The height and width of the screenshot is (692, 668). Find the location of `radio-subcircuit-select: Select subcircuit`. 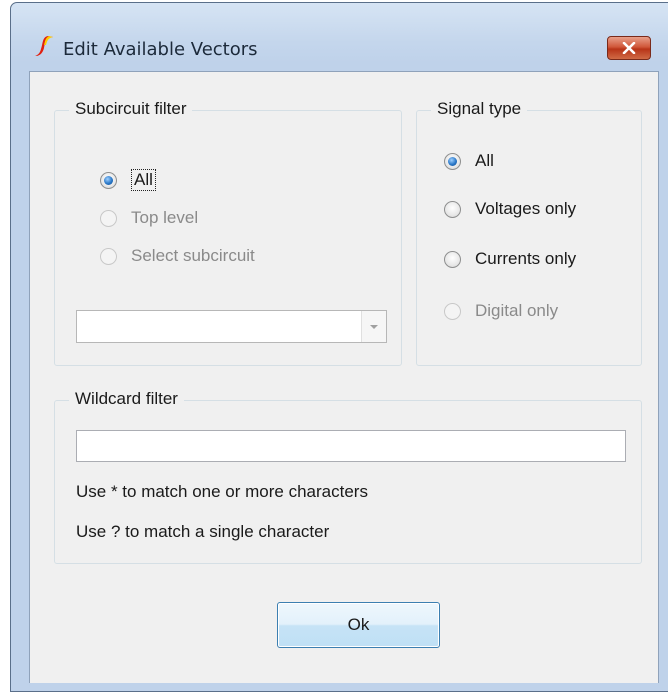

radio-subcircuit-select: Select subcircuit is located at coordinates (177, 256).